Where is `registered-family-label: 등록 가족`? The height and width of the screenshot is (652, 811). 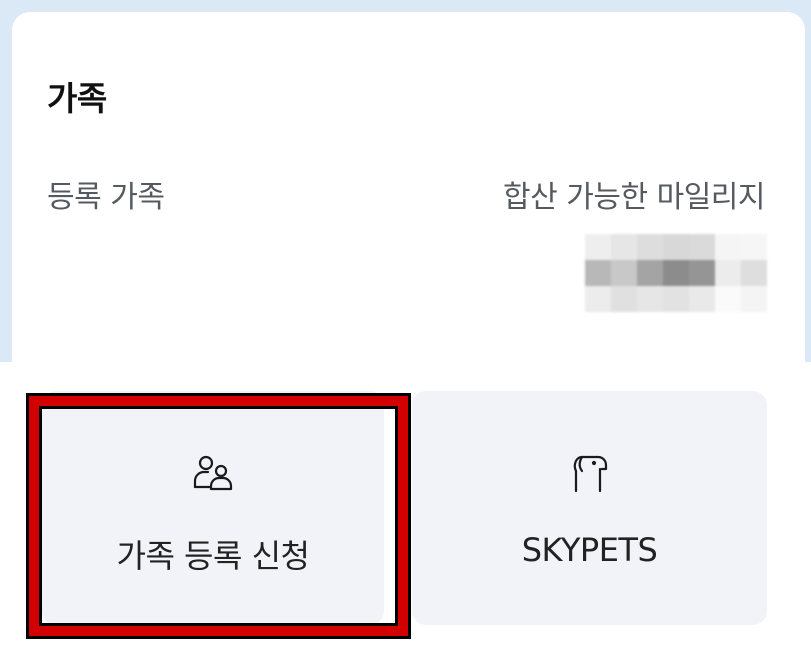 registered-family-label: 등록 가족 is located at coordinates (106, 197).